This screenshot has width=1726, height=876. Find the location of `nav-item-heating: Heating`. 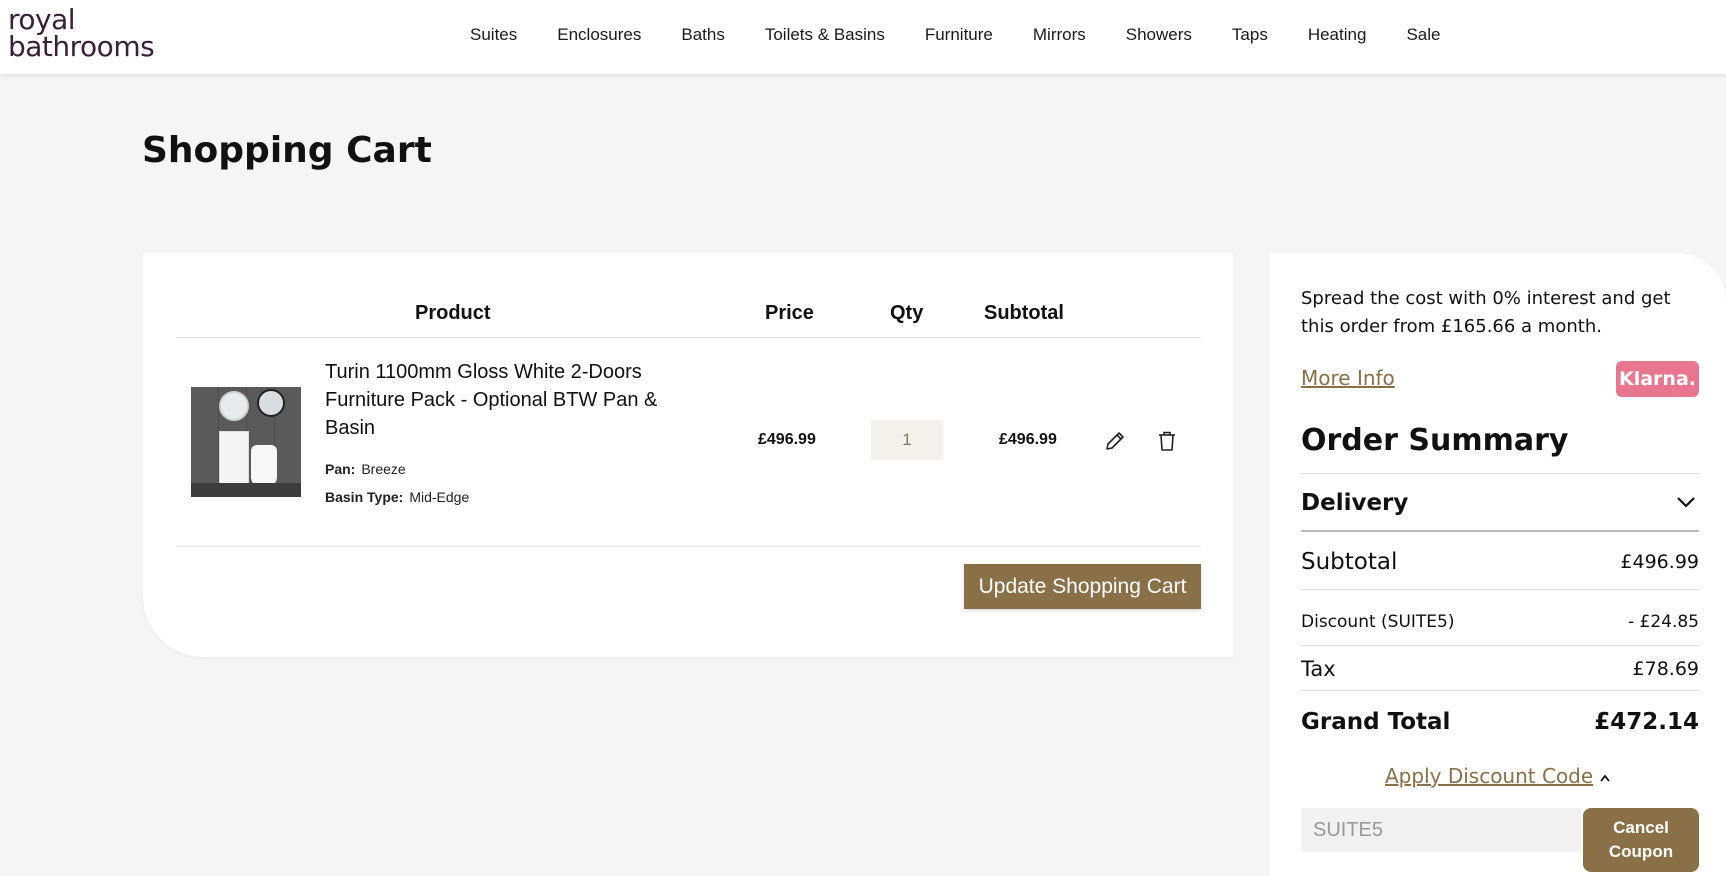

nav-item-heating: Heating is located at coordinates (1337, 35).